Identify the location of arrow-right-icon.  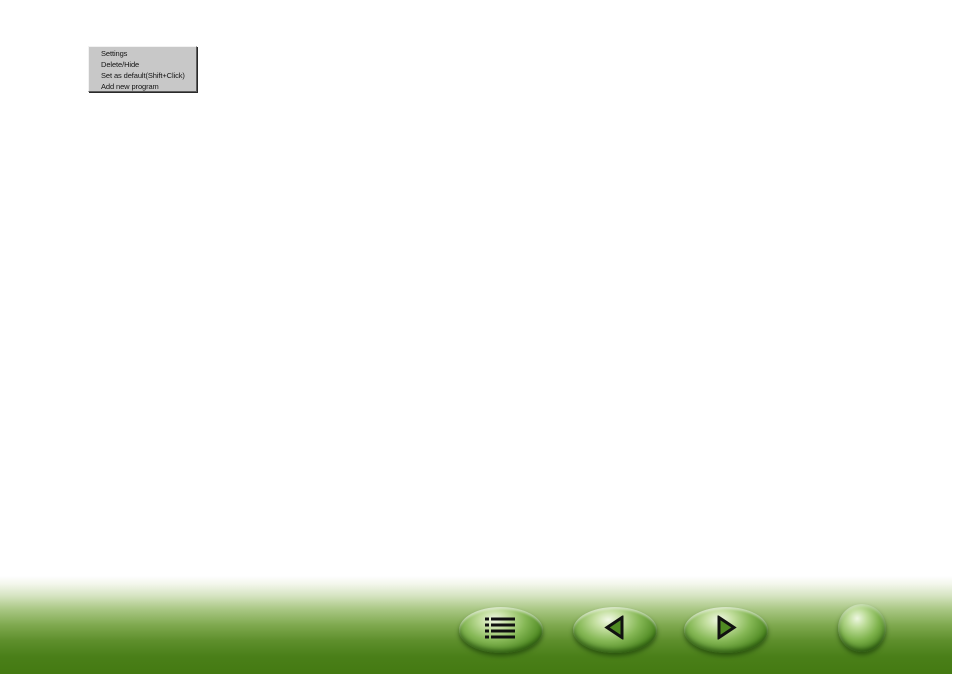
(726, 629).